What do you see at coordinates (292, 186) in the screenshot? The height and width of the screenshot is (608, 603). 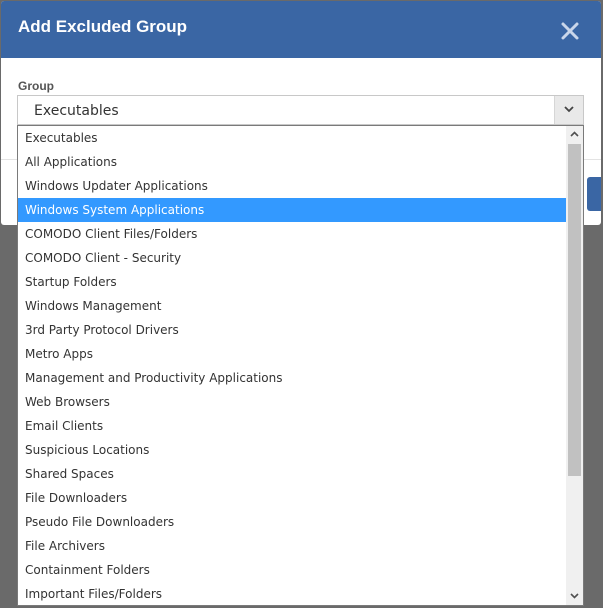 I see `dropdown-option: Windows Updater Applications` at bounding box center [292, 186].